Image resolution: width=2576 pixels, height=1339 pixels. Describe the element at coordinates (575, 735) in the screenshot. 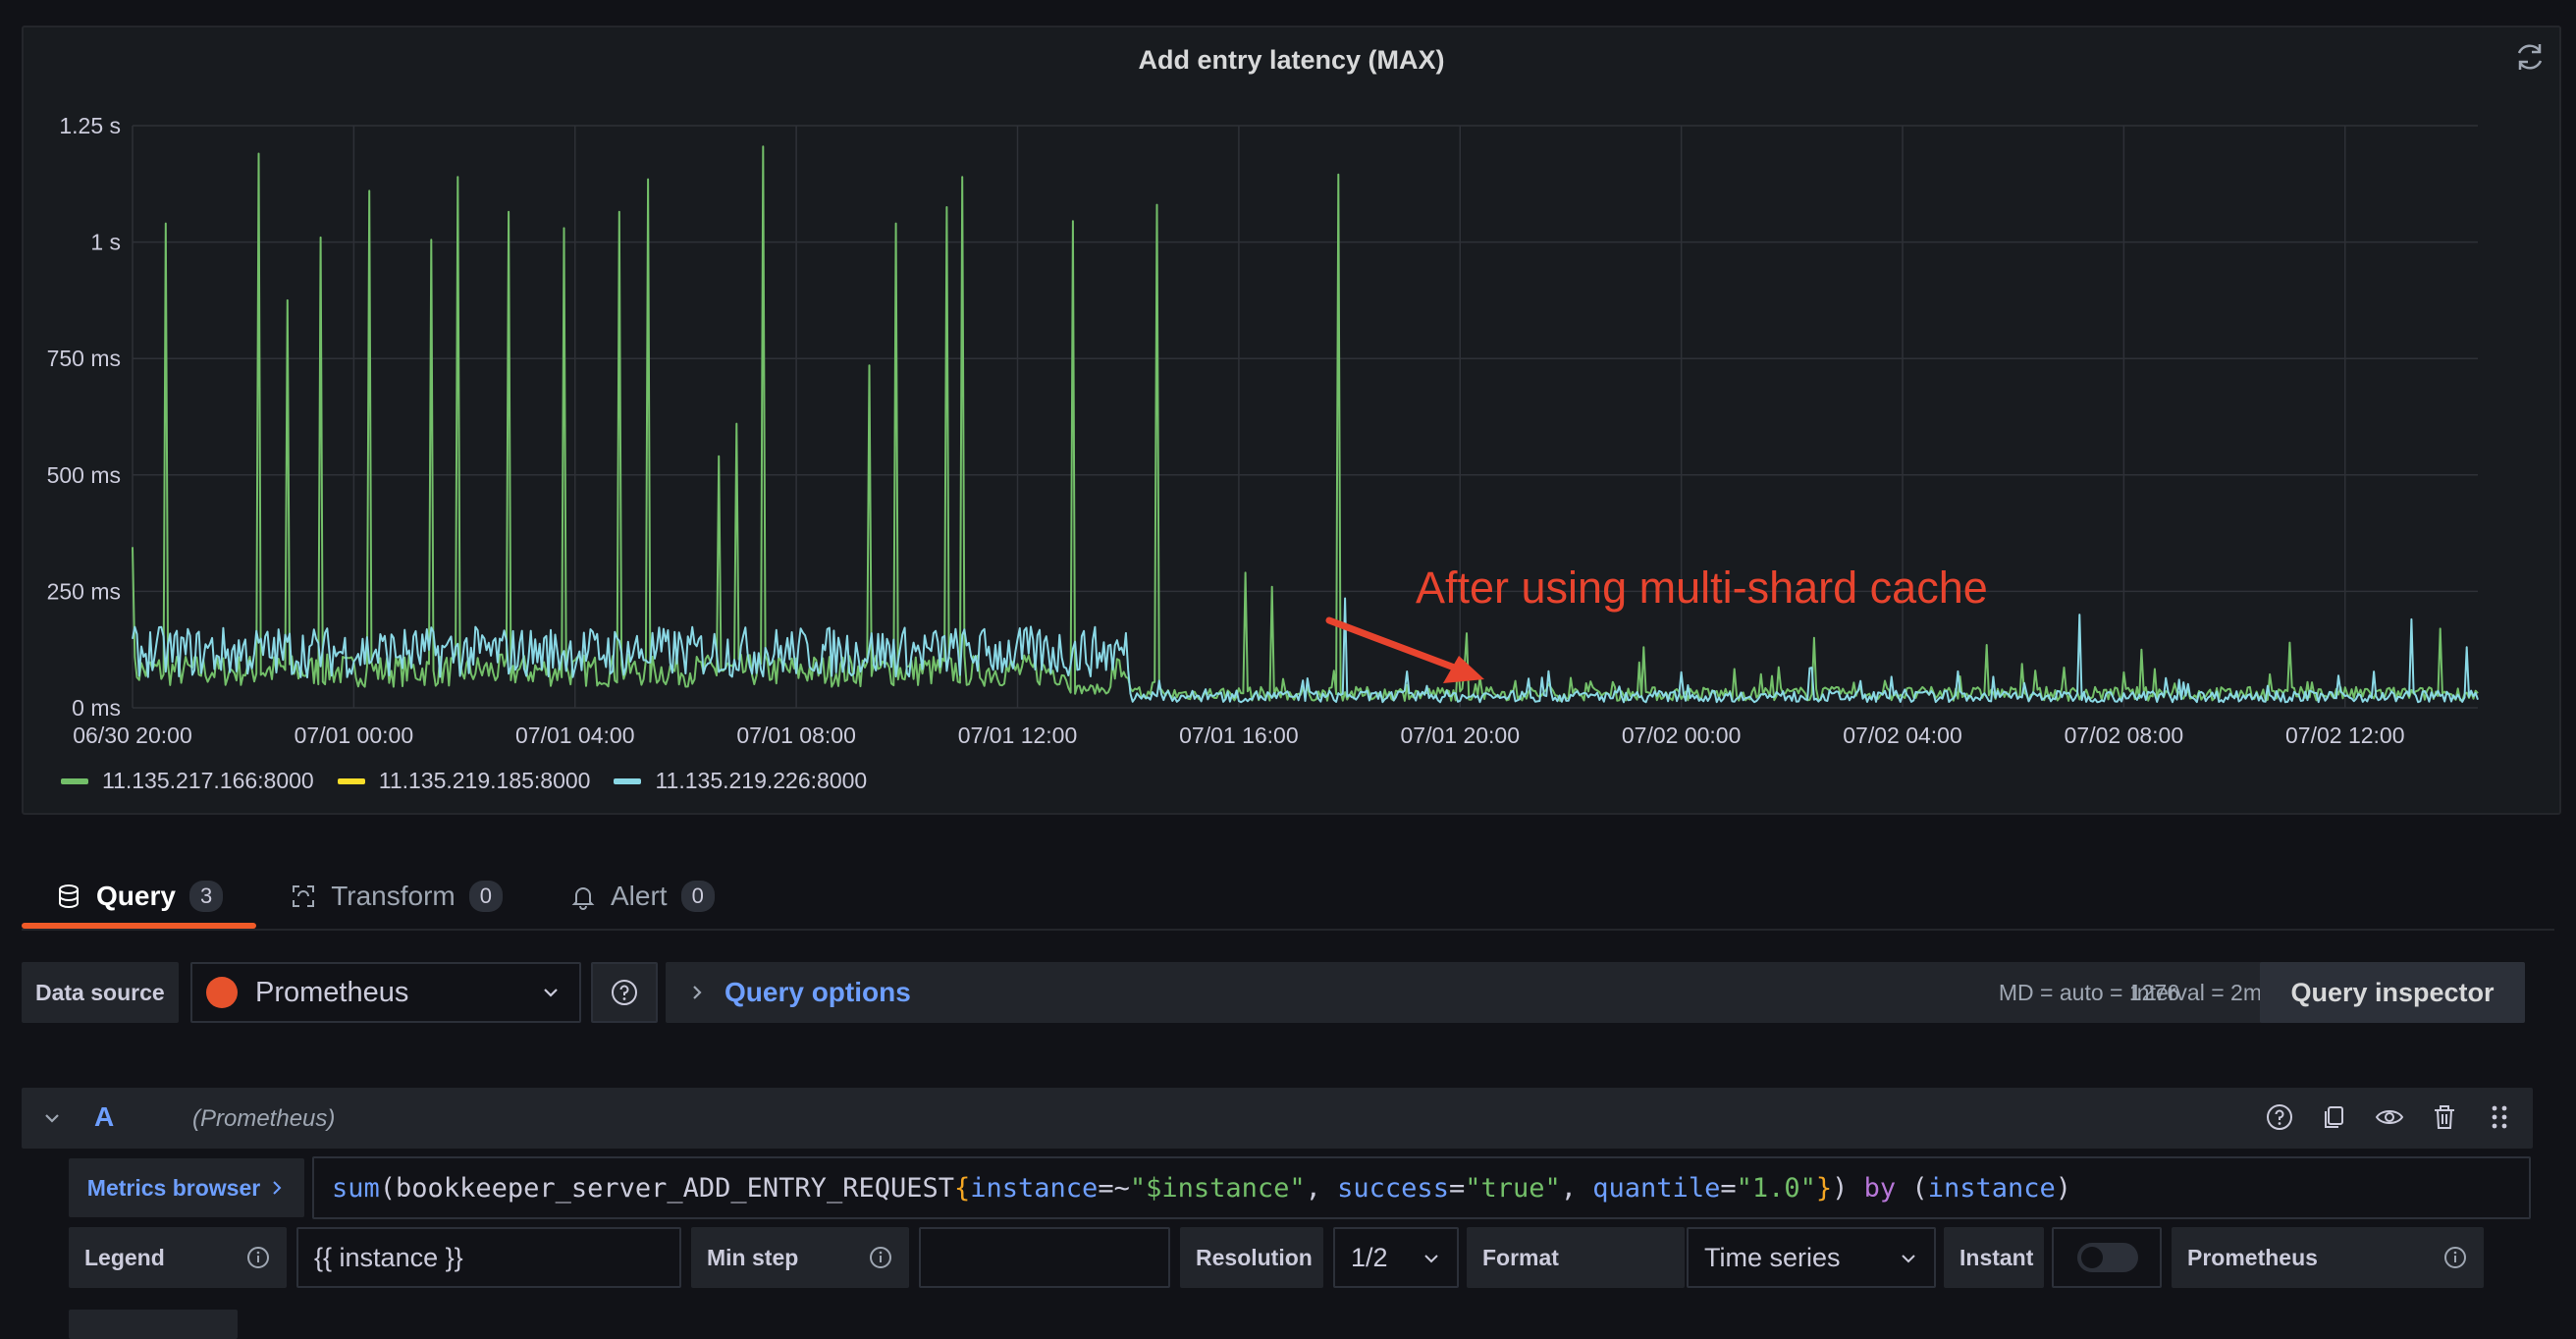

I see `x-tick-label: 07/01 04:00` at that location.